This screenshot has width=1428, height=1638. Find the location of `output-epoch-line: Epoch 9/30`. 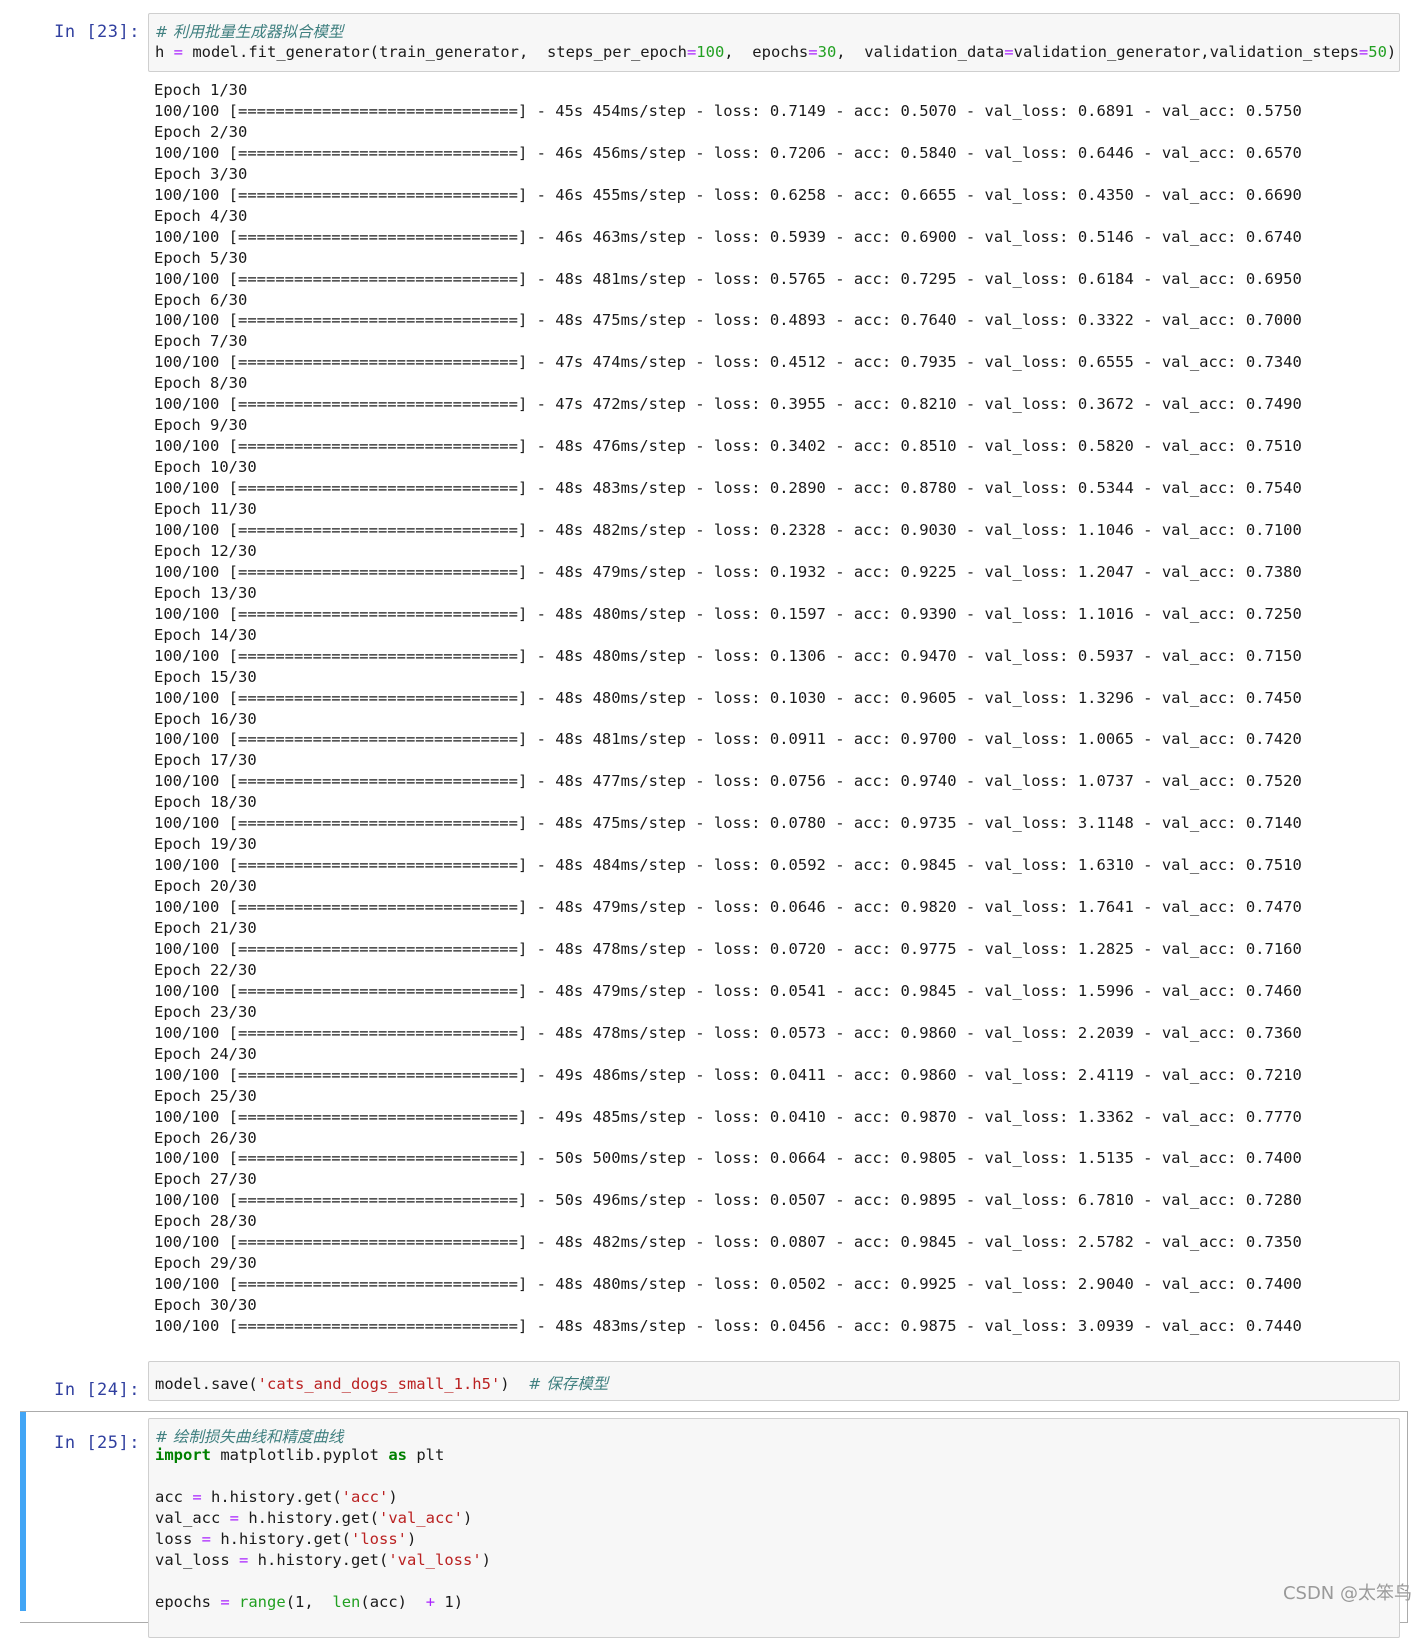

output-epoch-line: Epoch 9/30 is located at coordinates (201, 425).